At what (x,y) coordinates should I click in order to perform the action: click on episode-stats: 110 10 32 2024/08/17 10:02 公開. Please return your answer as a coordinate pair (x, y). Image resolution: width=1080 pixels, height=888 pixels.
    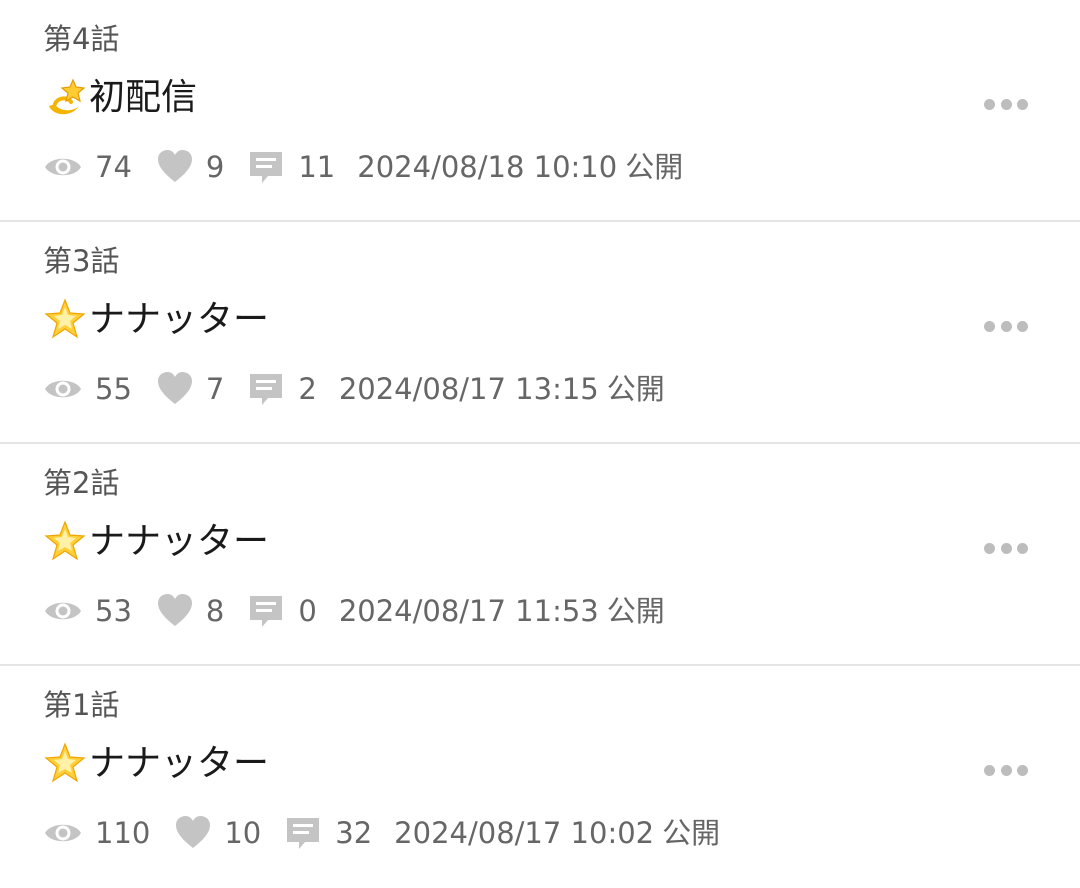
    Looking at the image, I should click on (381, 833).